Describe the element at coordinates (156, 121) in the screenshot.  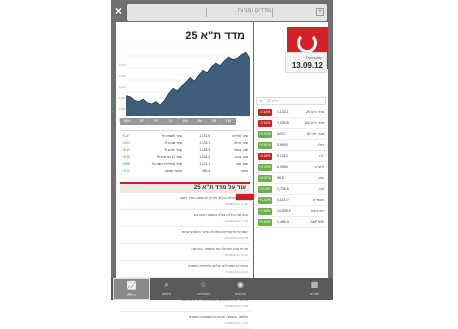
I see `tab-3y: 3Y` at that location.